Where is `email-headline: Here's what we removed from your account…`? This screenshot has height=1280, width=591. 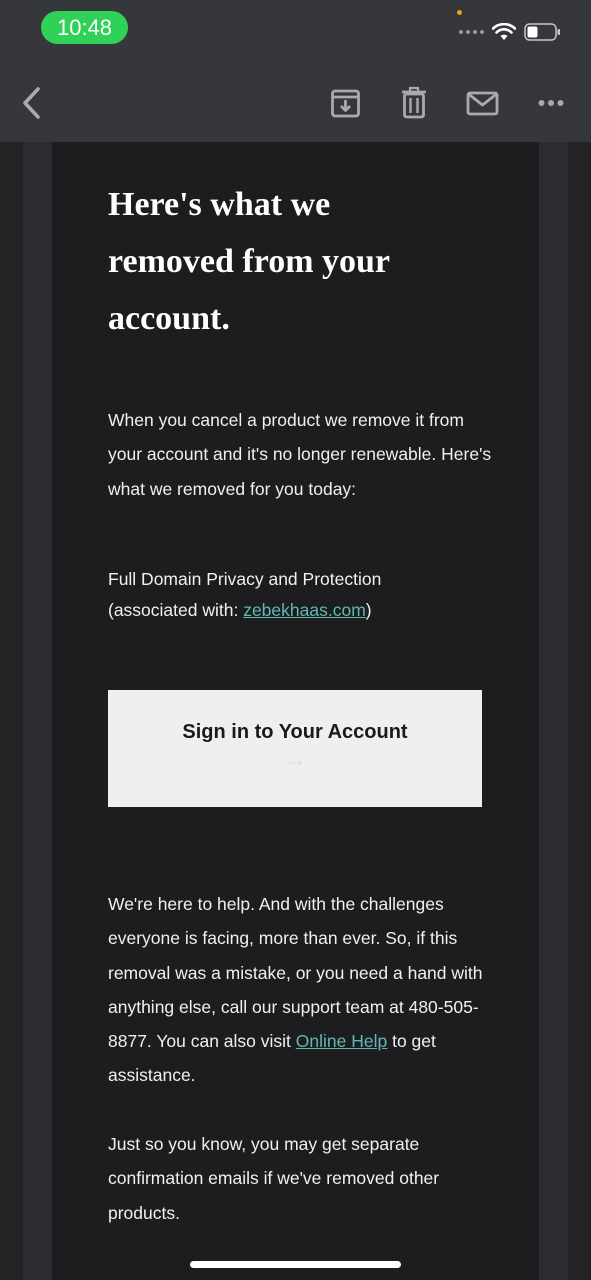 email-headline: Here's what we removed from your account… is located at coordinates (249, 261).